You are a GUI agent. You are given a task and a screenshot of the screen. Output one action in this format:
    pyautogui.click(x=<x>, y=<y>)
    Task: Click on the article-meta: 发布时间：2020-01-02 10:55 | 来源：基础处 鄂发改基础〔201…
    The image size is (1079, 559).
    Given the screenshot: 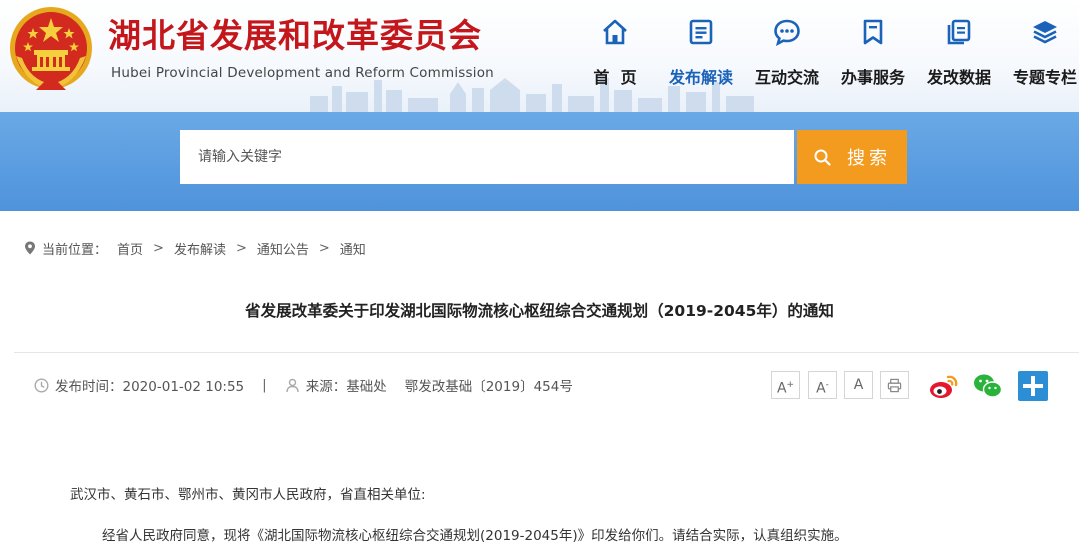 What is the action you would take?
    pyautogui.click(x=303, y=385)
    